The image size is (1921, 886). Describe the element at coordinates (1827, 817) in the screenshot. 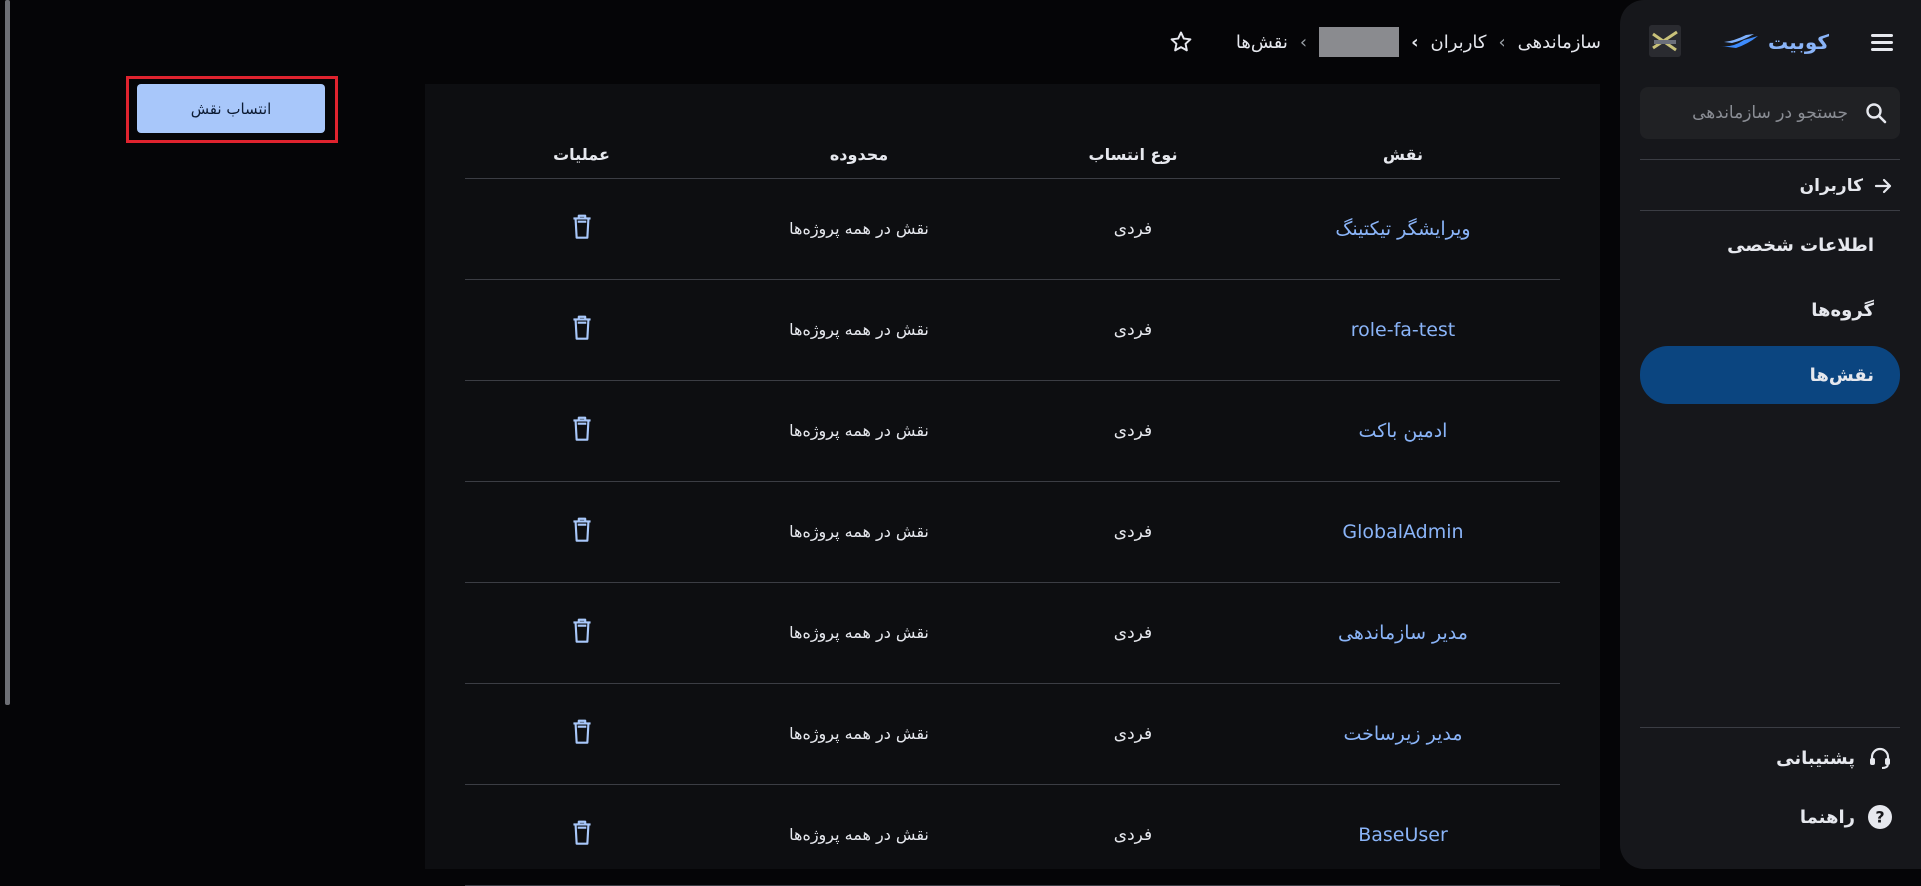

I see `help-label: راهنما` at that location.